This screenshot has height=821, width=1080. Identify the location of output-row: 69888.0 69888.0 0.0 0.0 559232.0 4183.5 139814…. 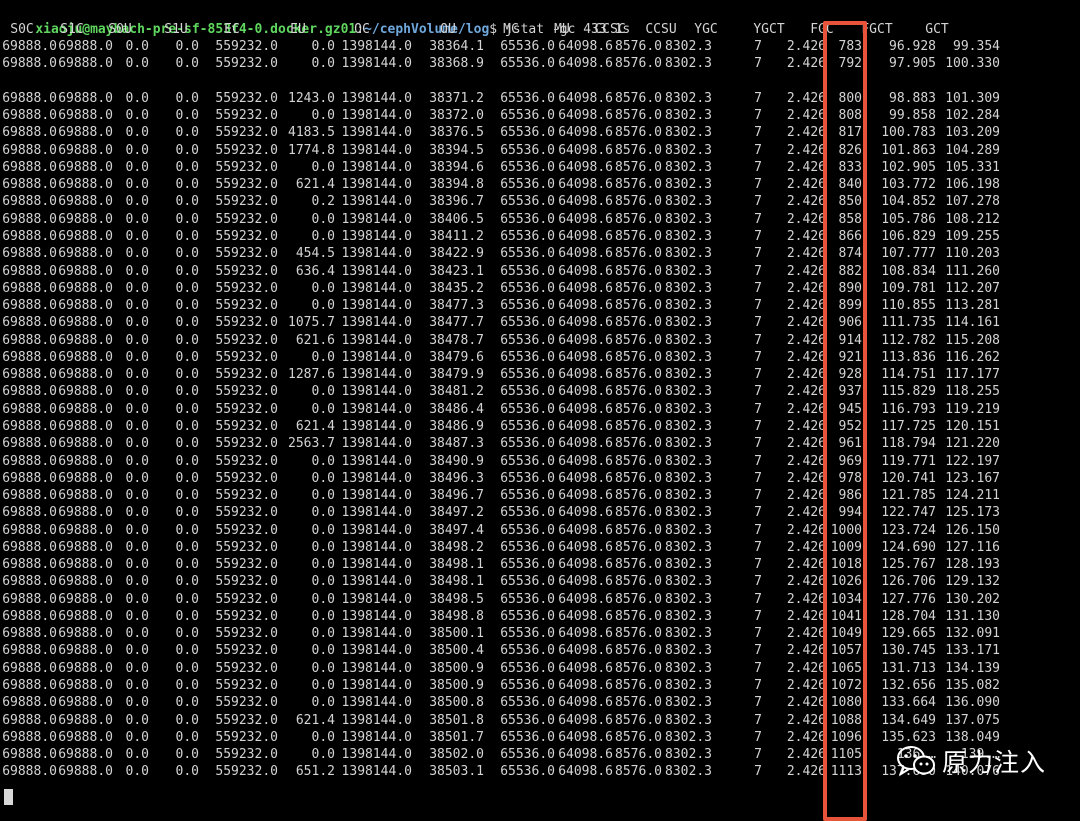
(540, 132).